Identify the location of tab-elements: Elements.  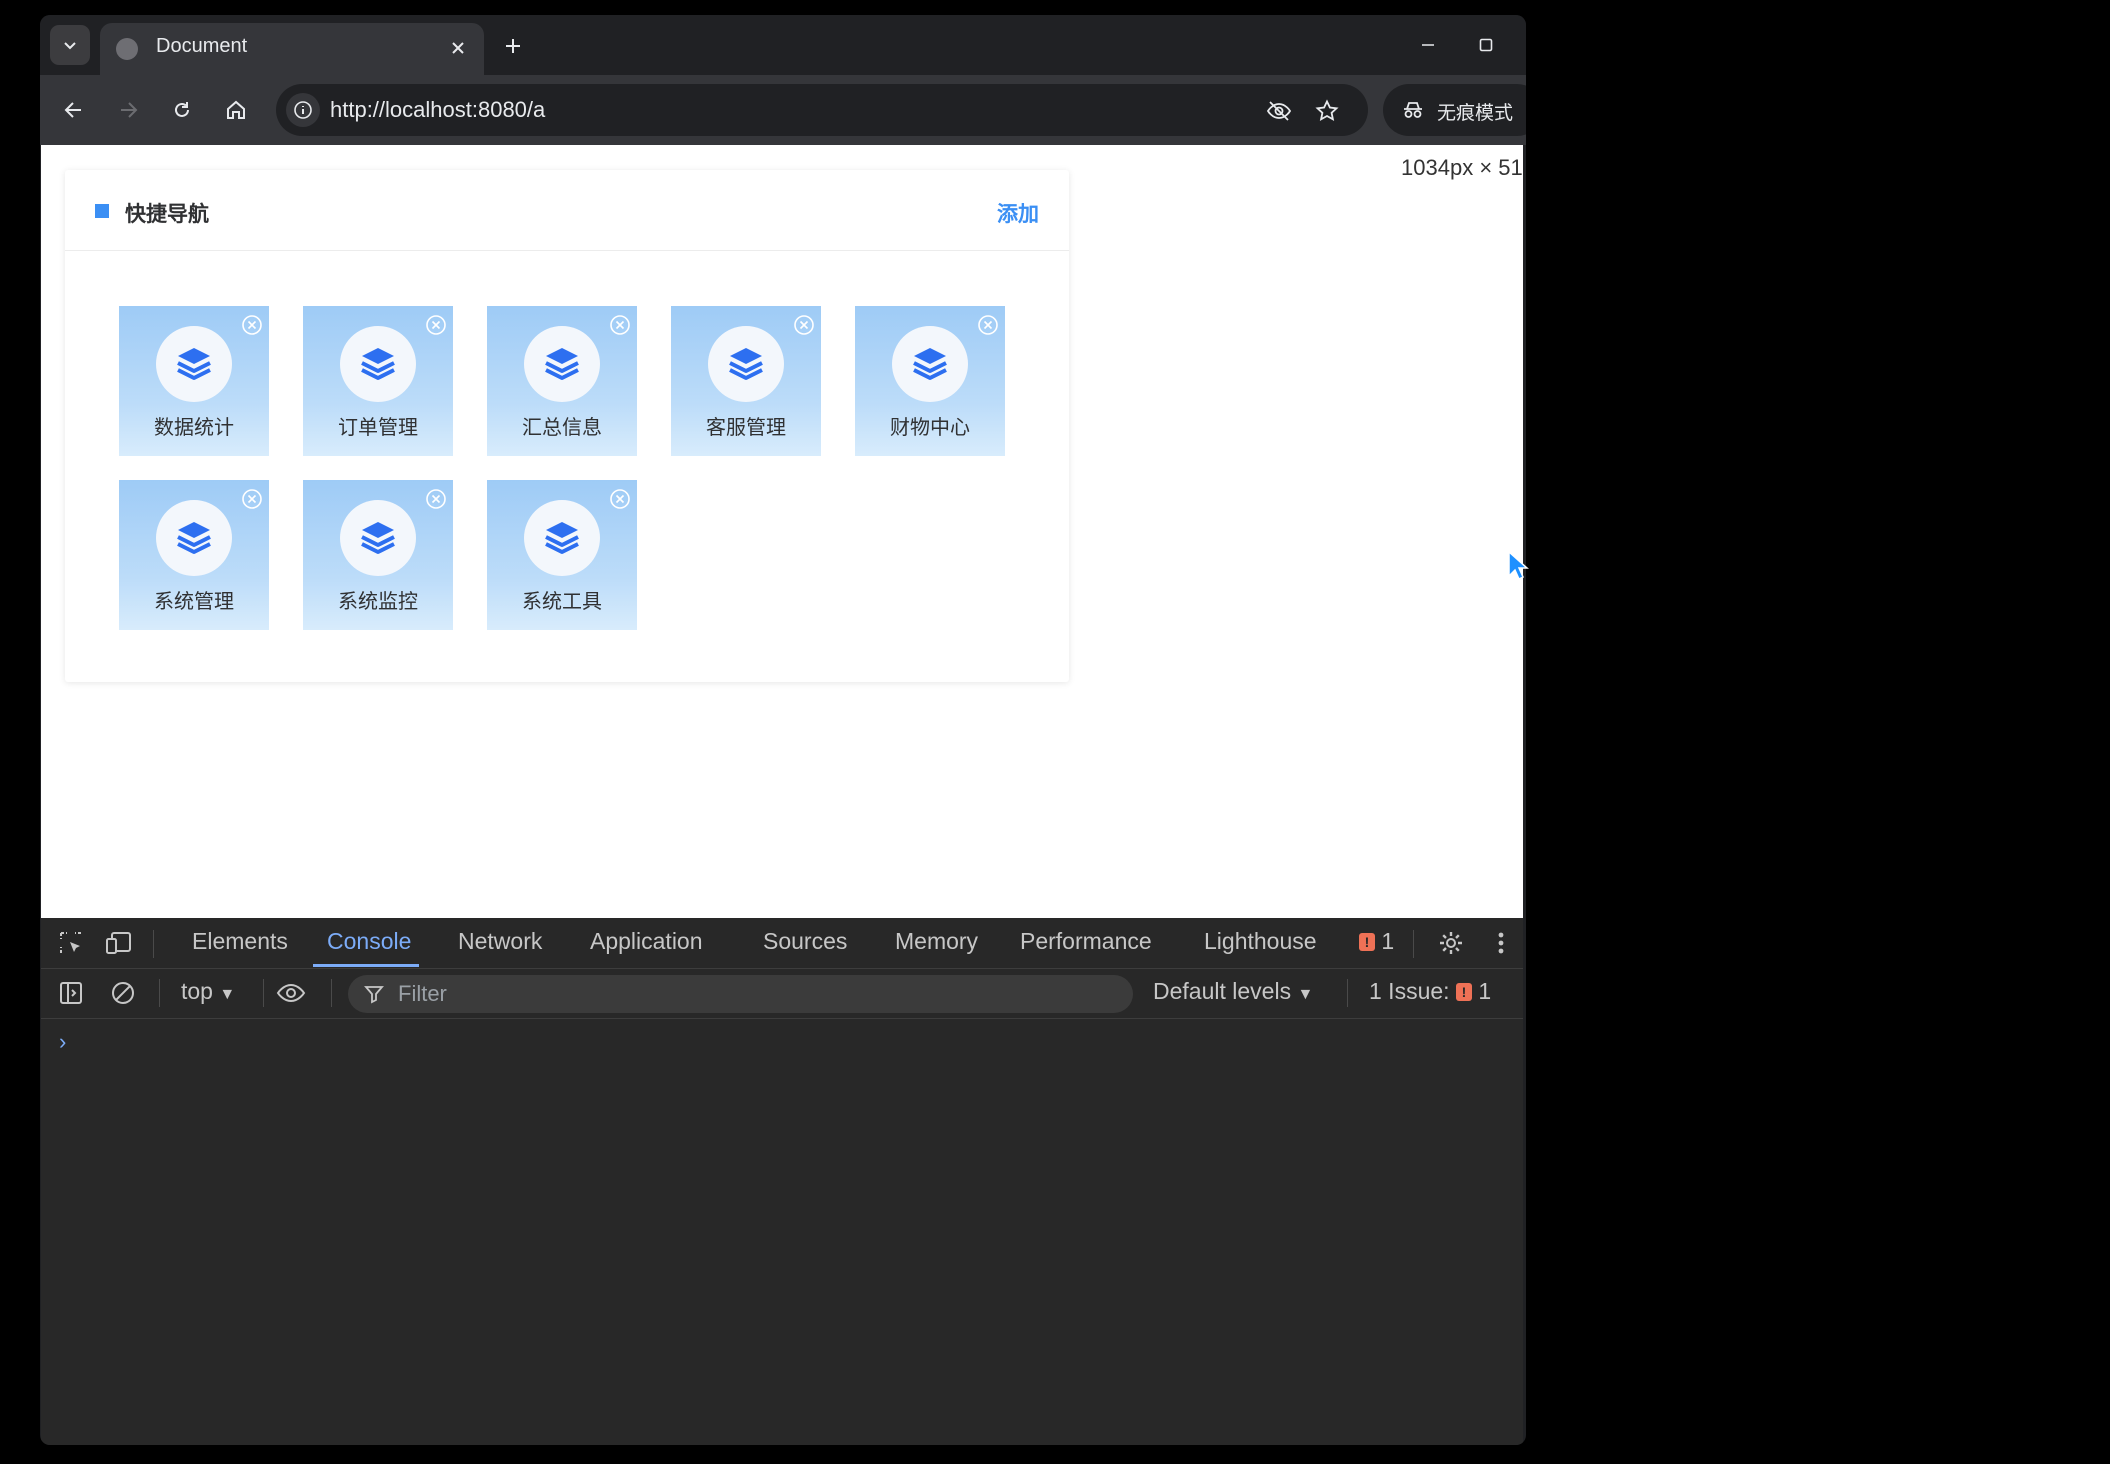
(240, 941).